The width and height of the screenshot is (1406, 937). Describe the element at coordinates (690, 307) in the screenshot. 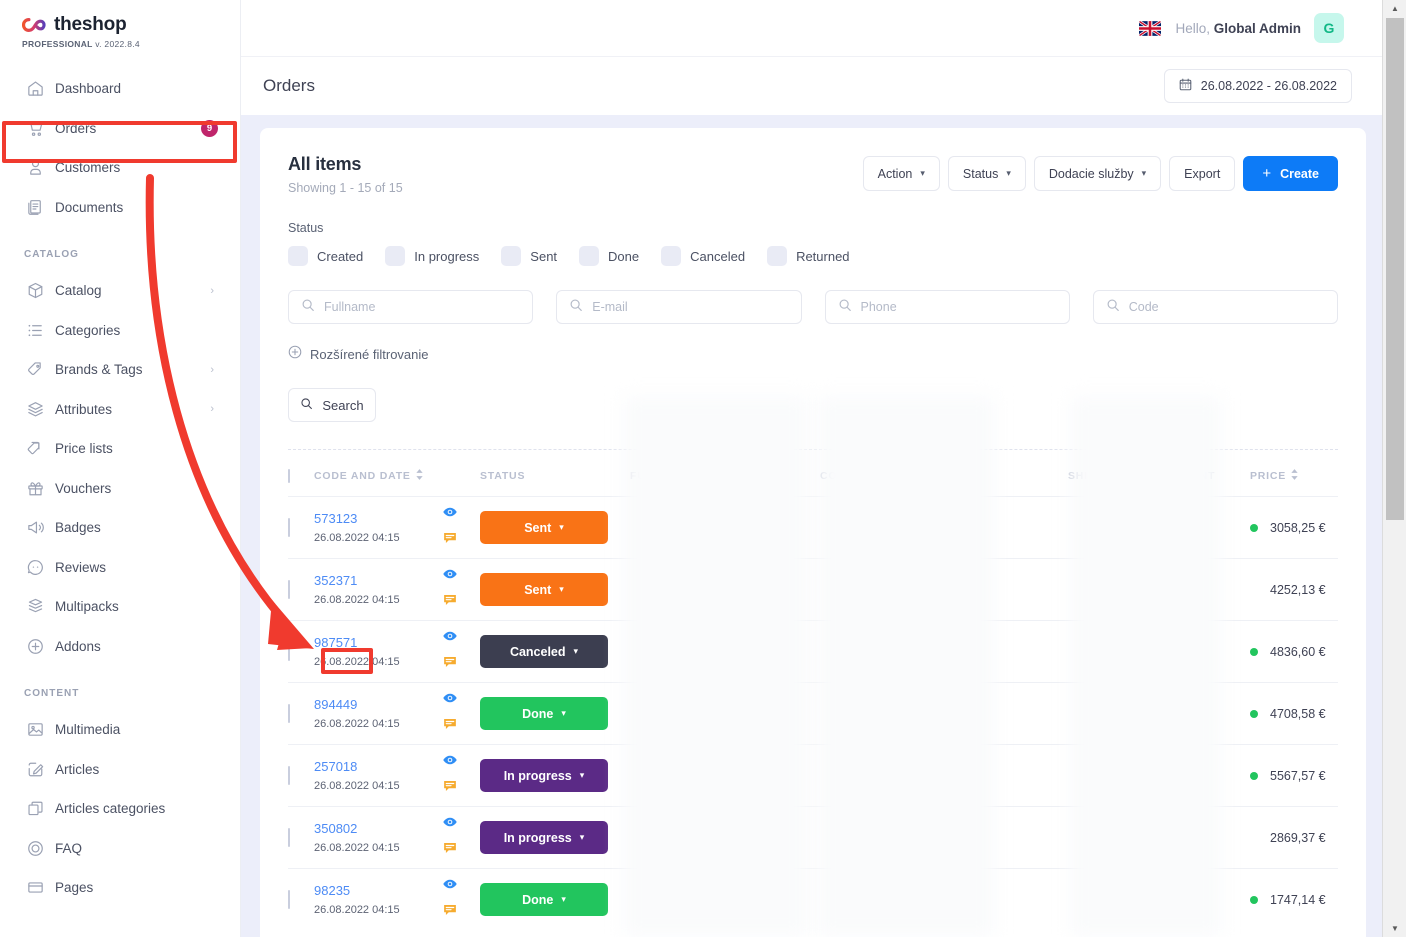

I see `email-input` at that location.